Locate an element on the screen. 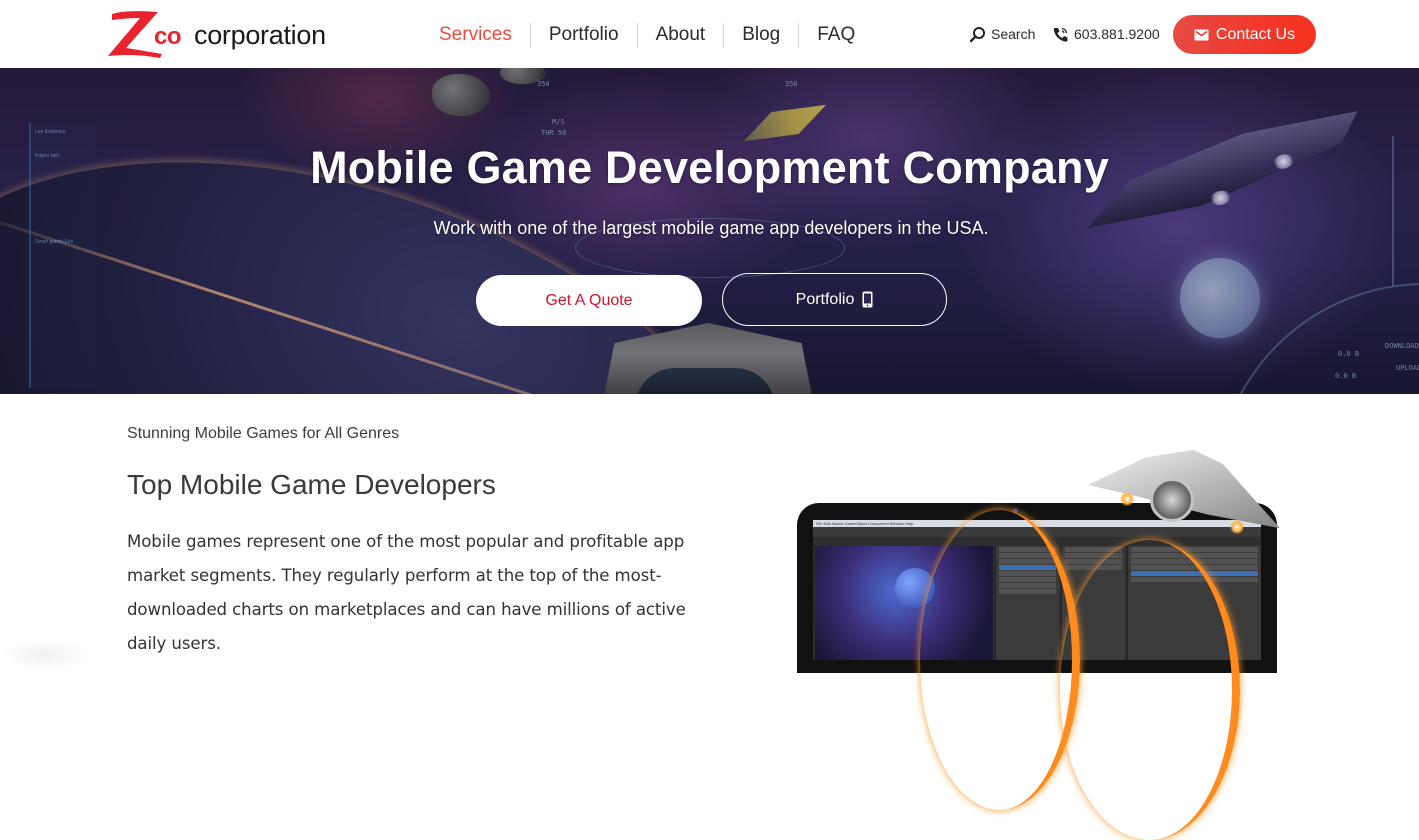 The image size is (1419, 840). phone-number: 603.881.9200 is located at coordinates (1117, 34).